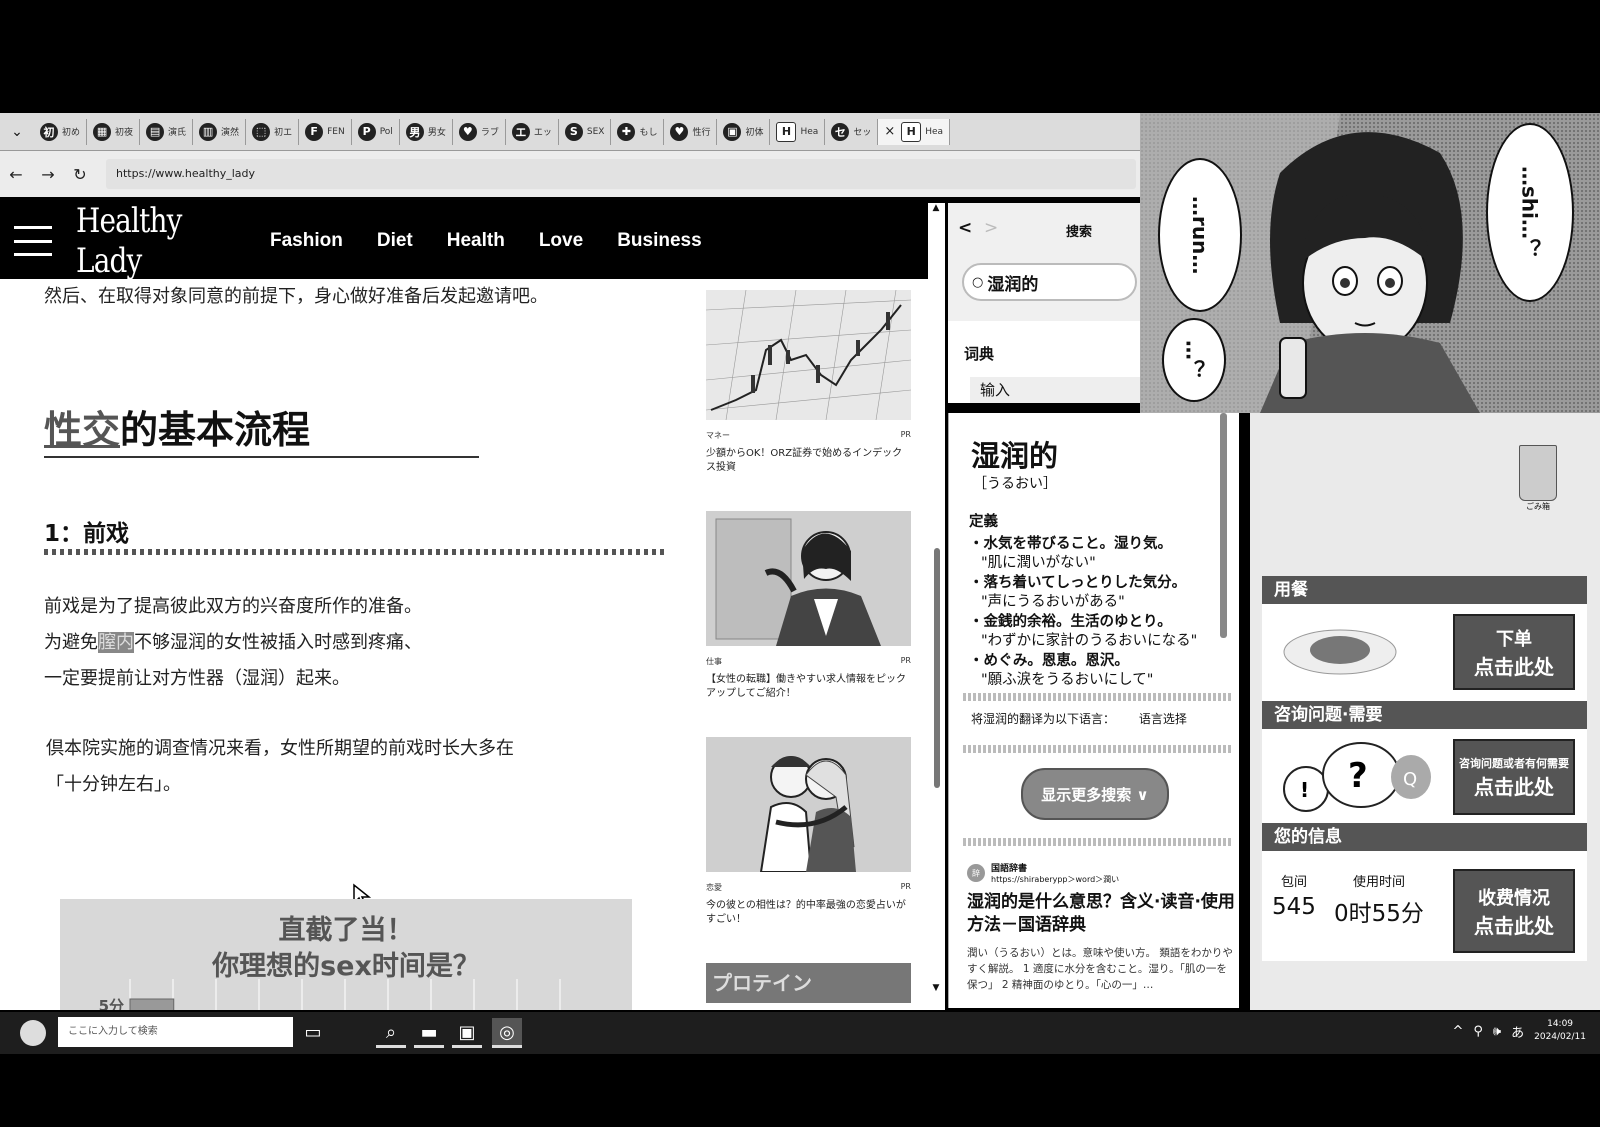 The image size is (1600, 1127). I want to click on meal-plate-icon, so click(1340, 652).